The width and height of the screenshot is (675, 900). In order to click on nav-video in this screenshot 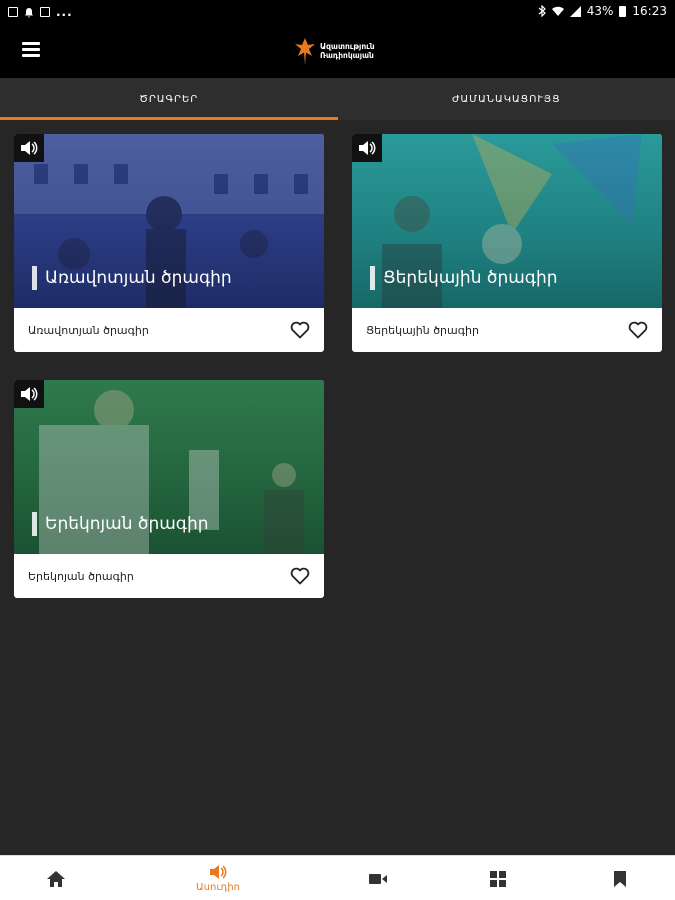, I will do `click(378, 878)`.